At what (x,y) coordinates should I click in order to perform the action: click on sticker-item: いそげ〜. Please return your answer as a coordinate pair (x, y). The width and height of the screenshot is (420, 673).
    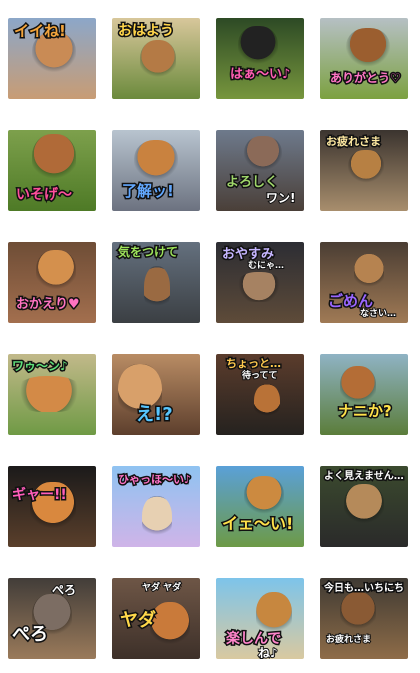
    Looking at the image, I should click on (52, 170).